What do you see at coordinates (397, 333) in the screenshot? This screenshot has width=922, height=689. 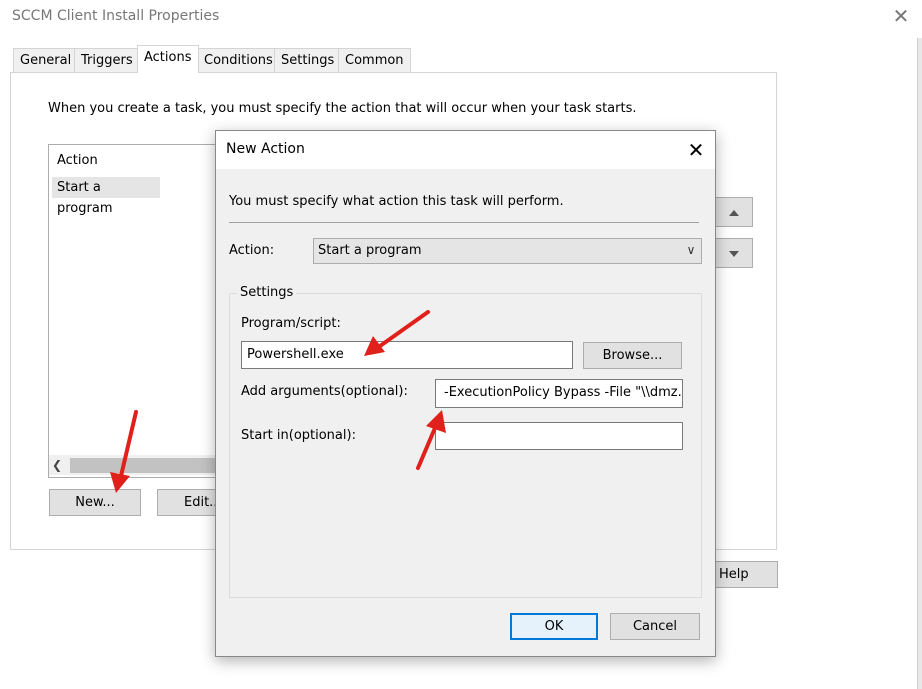 I see `arrow-to-program-input-icon` at bounding box center [397, 333].